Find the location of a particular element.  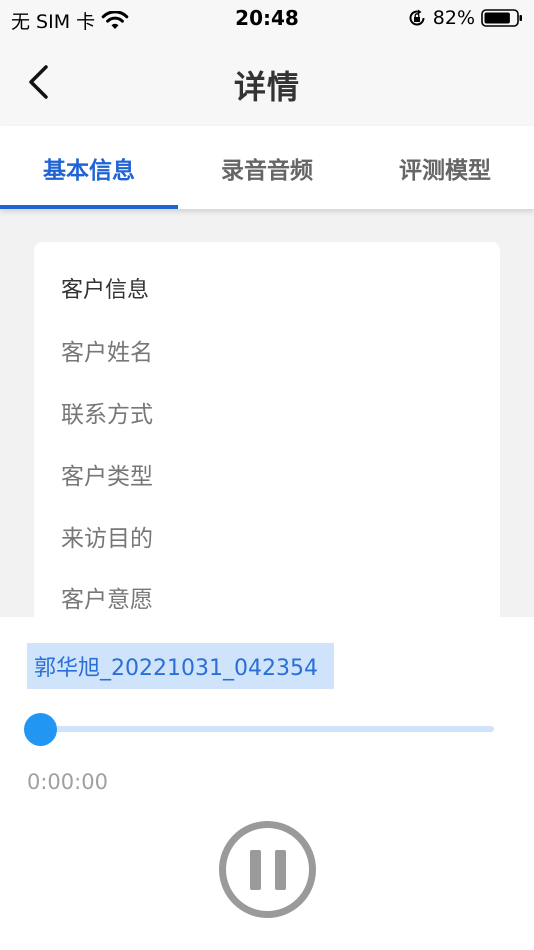

tab-bar: 基本信息 录音音频 评测模型 is located at coordinates (267, 167).